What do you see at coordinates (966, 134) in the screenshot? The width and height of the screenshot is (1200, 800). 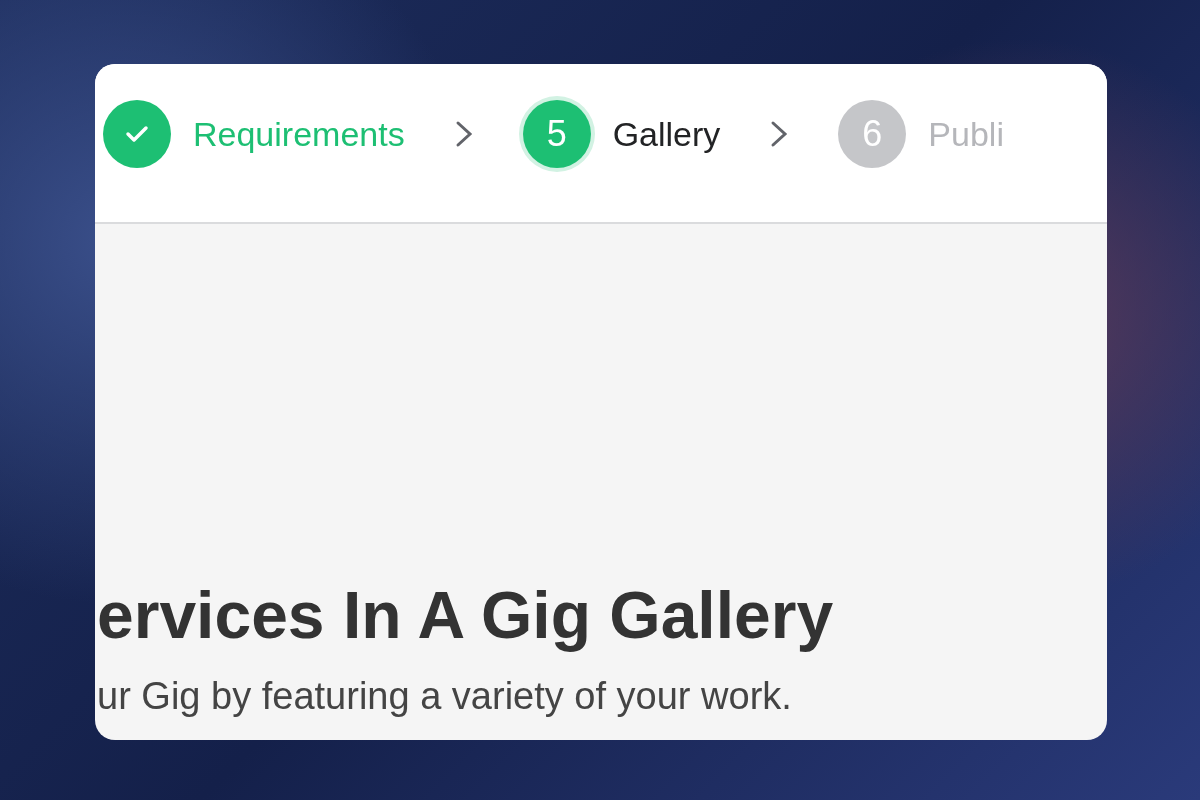 I see `step-label: Publi` at bounding box center [966, 134].